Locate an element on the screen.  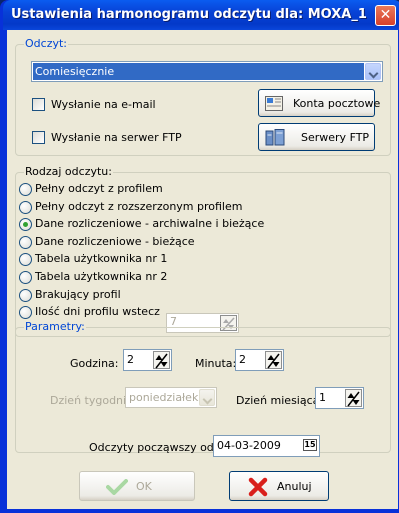
rodzaj-legend: Rodzaj odczytu: is located at coordinates (68, 171).